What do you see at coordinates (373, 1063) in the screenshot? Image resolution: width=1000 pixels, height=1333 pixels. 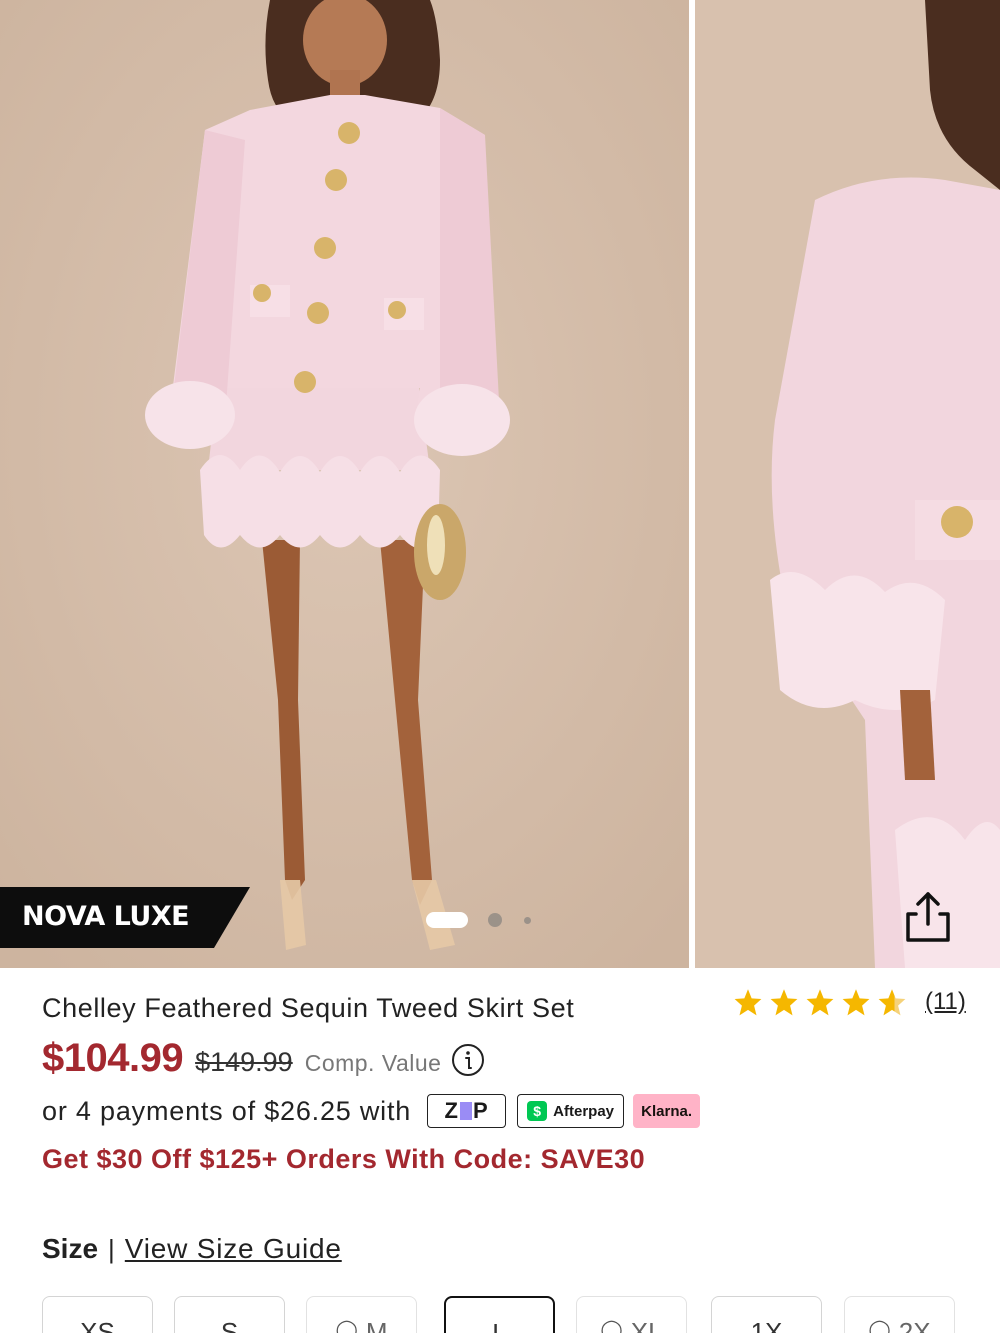 I see `comp-value-label: Comp. Value` at bounding box center [373, 1063].